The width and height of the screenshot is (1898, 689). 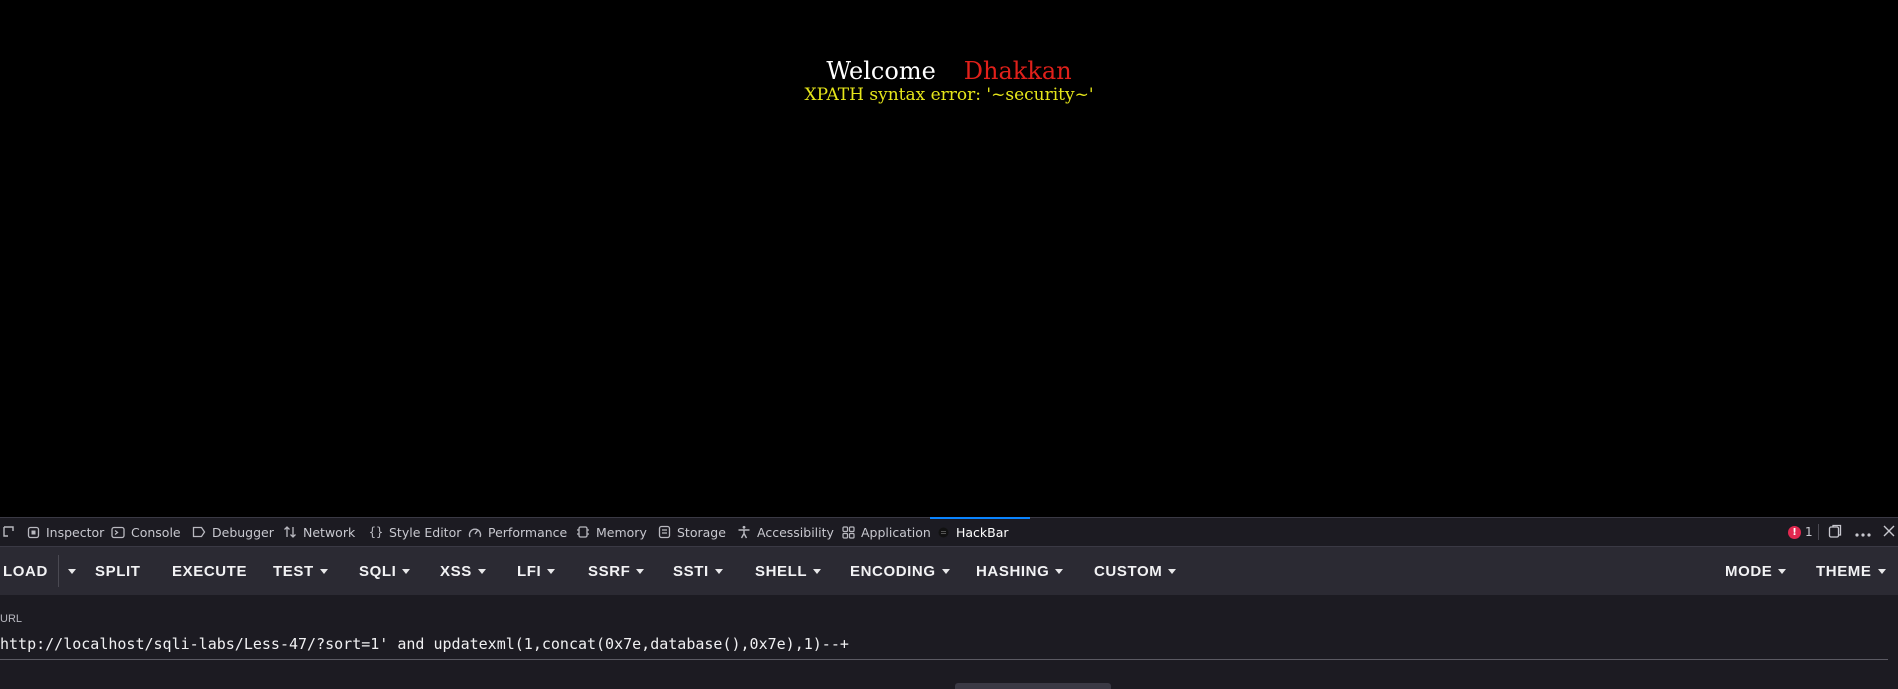 I want to click on tab-label: Debugger, so click(x=243, y=532).